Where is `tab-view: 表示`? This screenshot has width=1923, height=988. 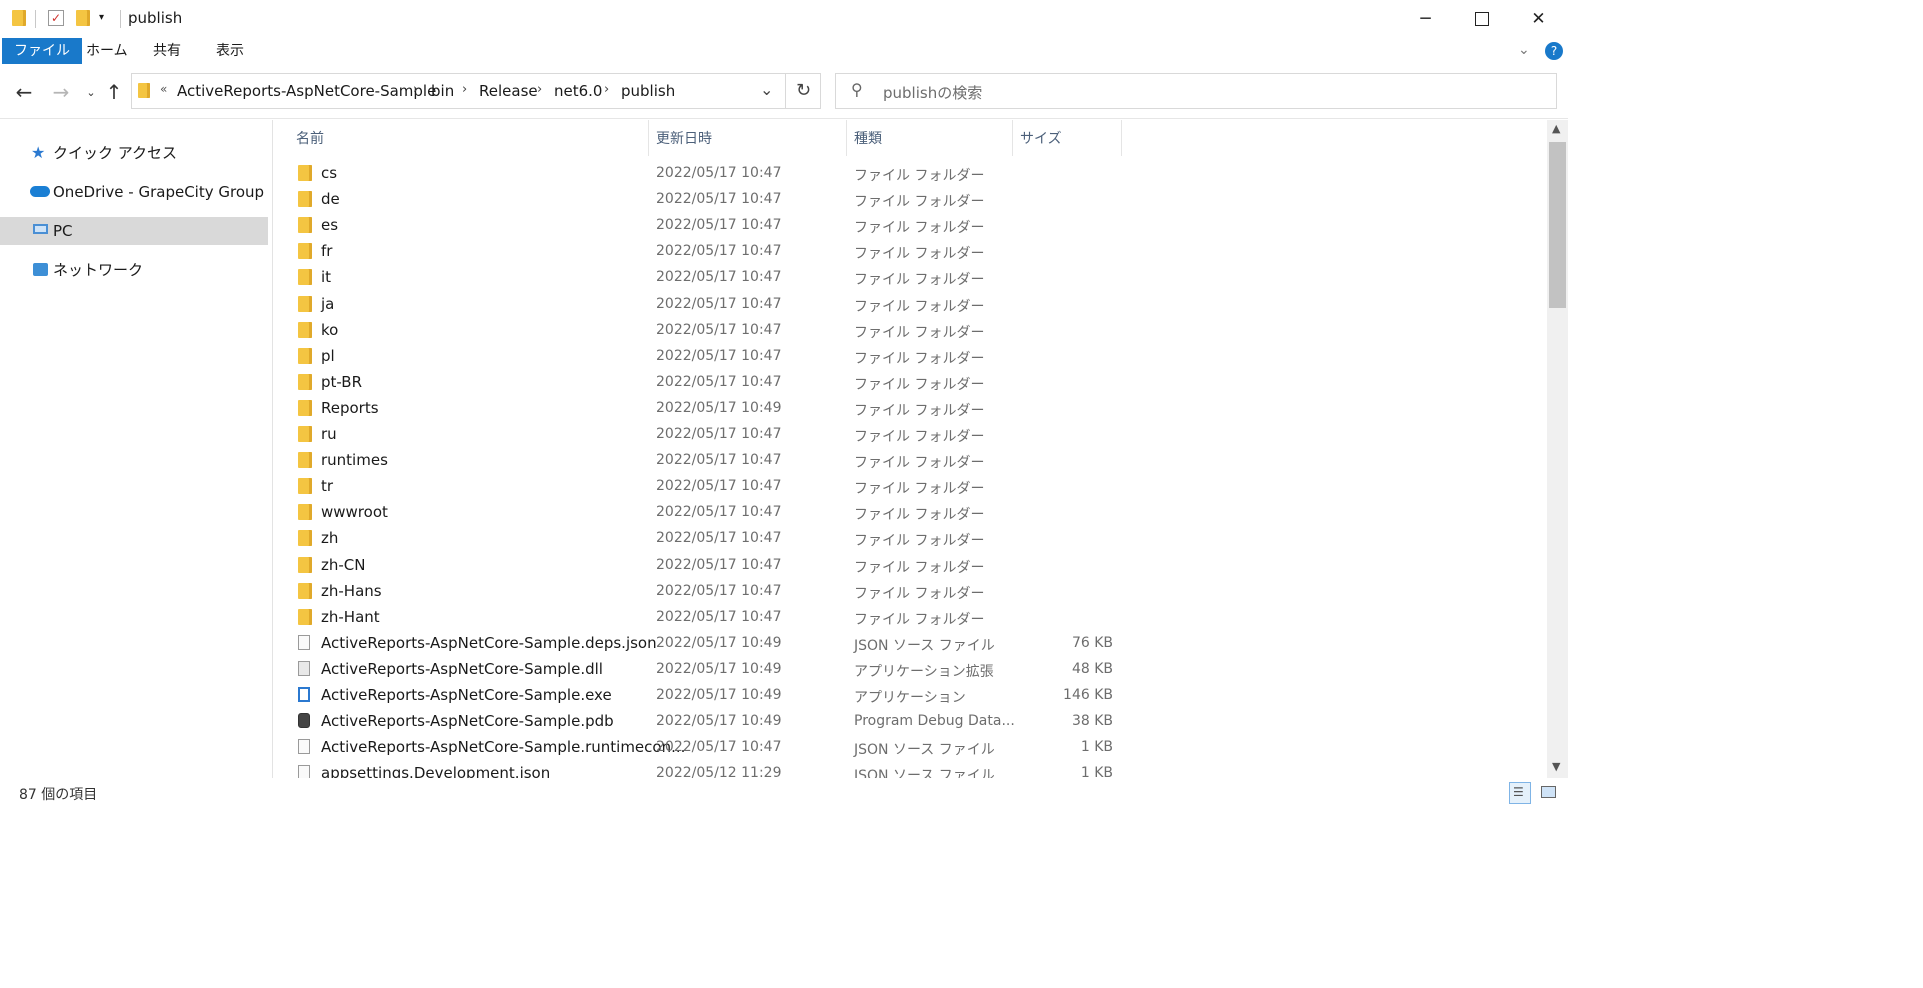
tab-view: 表示 is located at coordinates (230, 51).